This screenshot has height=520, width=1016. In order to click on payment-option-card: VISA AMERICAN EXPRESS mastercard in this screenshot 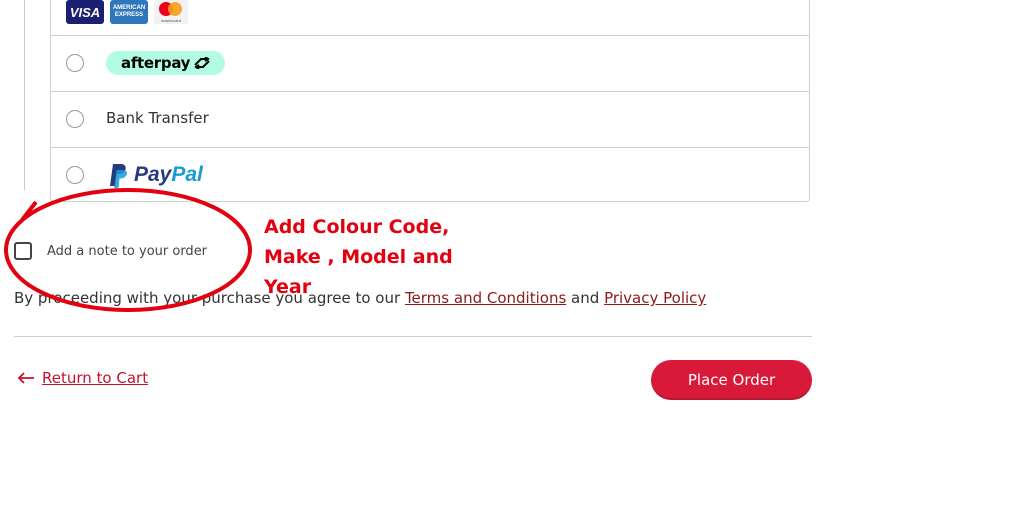, I will do `click(430, 17)`.